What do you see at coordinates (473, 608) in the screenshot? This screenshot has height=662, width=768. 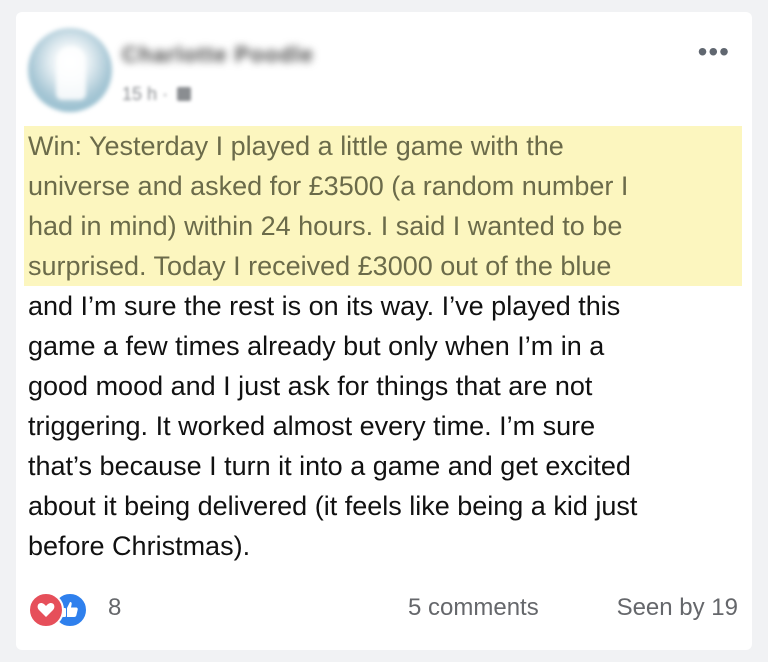 I see `comments-link: 5 comments` at bounding box center [473, 608].